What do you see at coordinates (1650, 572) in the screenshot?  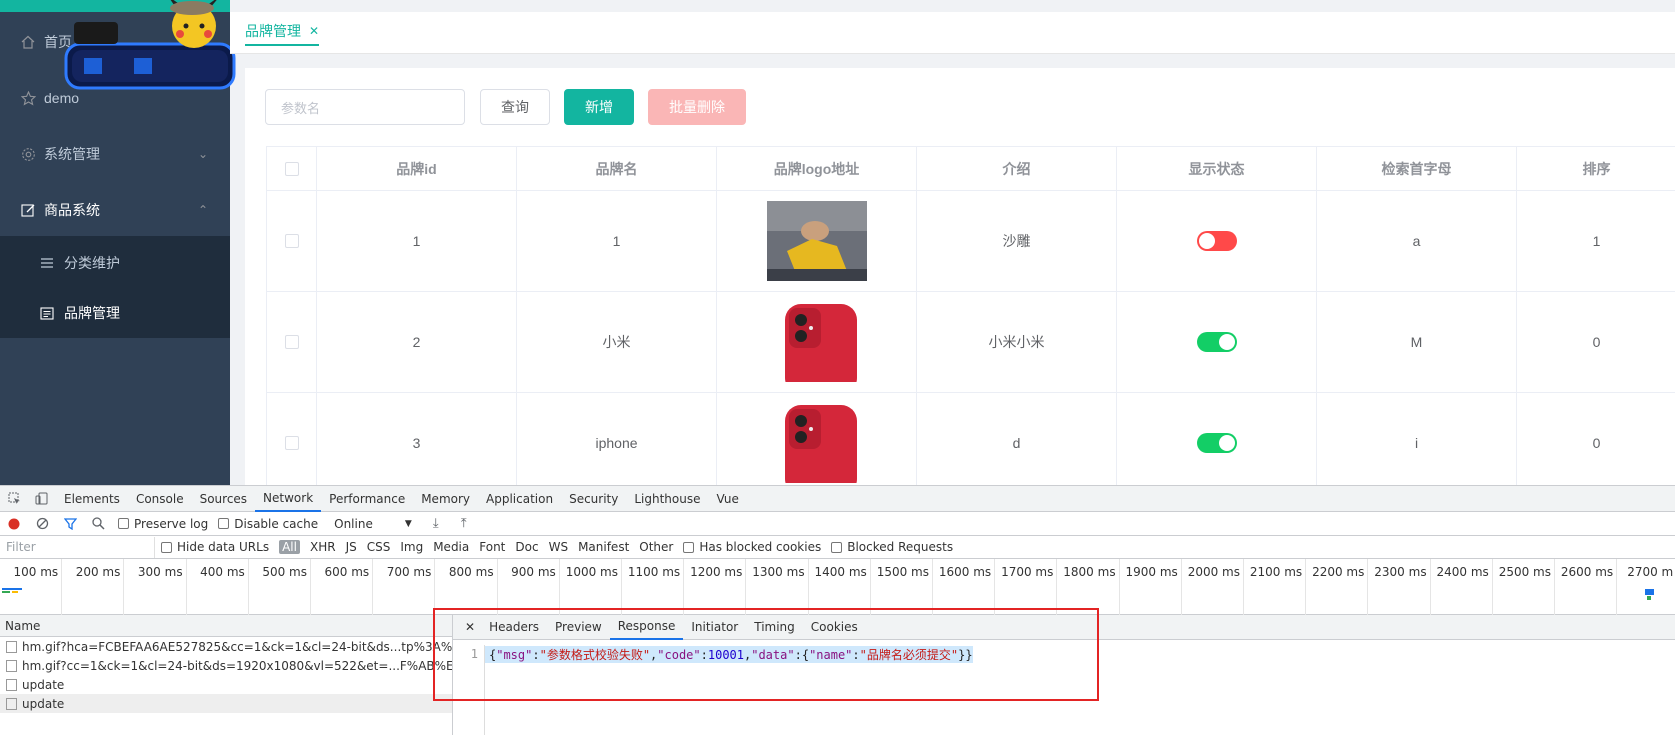 I see `timeline-tick-label: 2700 m` at bounding box center [1650, 572].